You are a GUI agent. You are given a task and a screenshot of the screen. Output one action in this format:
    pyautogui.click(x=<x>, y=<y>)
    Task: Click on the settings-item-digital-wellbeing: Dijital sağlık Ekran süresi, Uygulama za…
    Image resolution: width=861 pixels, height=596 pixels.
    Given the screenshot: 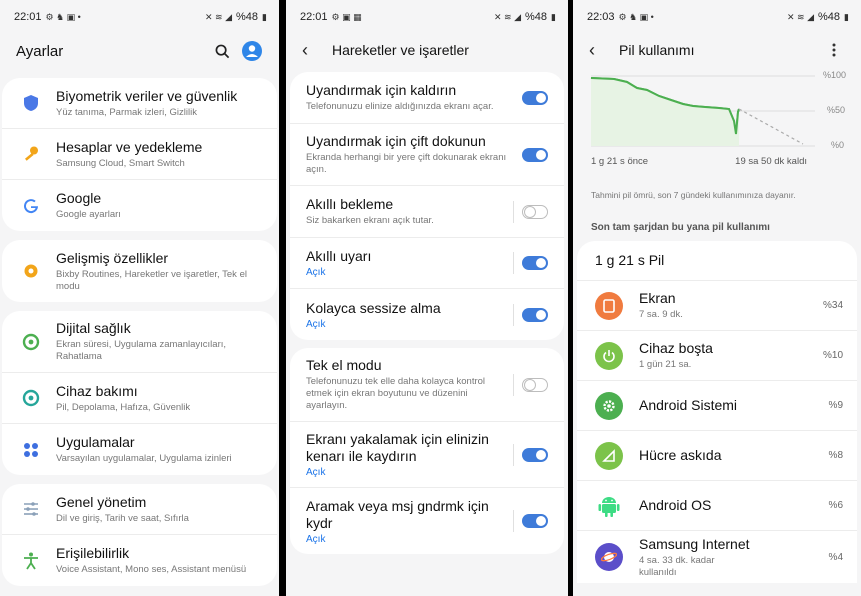 What is the action you would take?
    pyautogui.click(x=139, y=342)
    